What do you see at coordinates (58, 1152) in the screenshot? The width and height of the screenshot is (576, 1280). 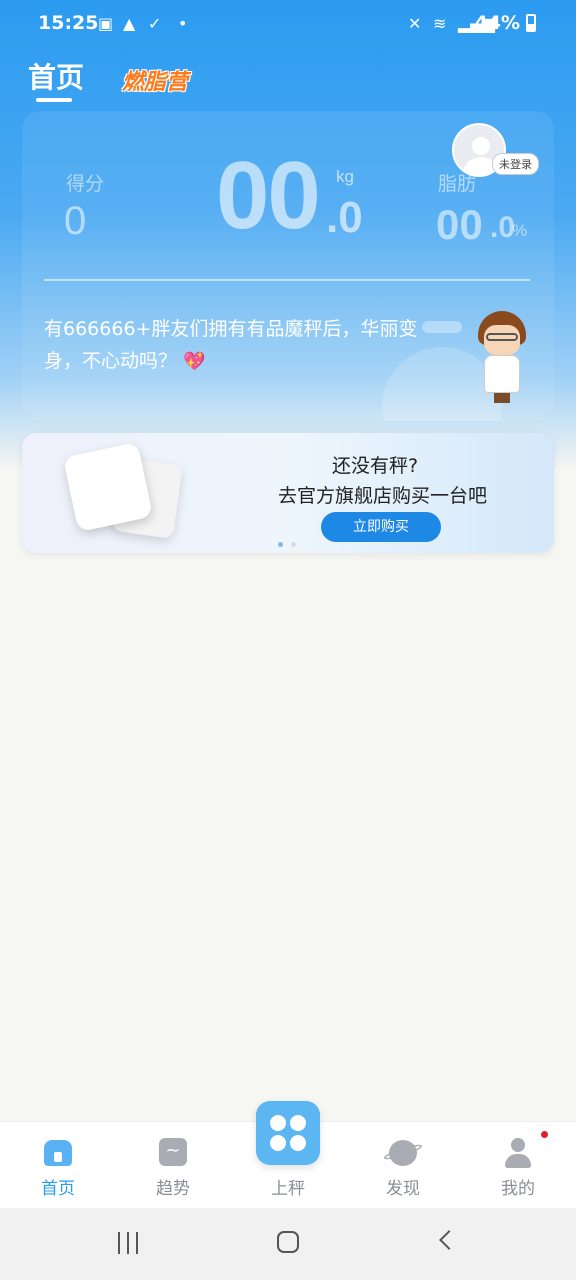 I see `home-icon` at bounding box center [58, 1152].